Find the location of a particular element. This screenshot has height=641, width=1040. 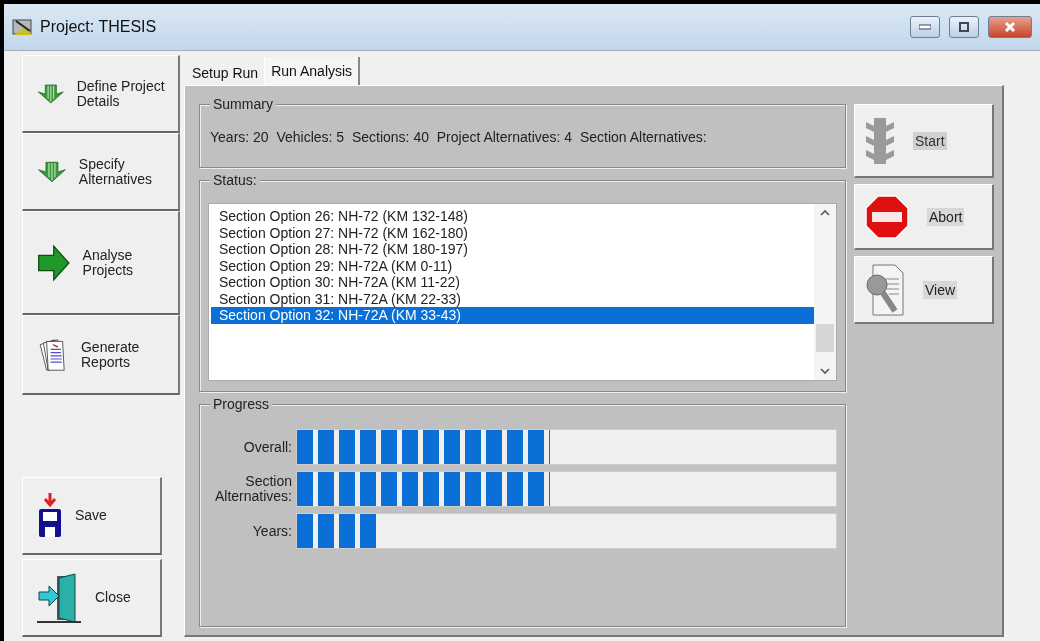

summary-text: Years: 20 Vehicles: 5 Sections: 40 Project Alternatives: 4 Section Alternatives: is located at coordinates (458, 137).